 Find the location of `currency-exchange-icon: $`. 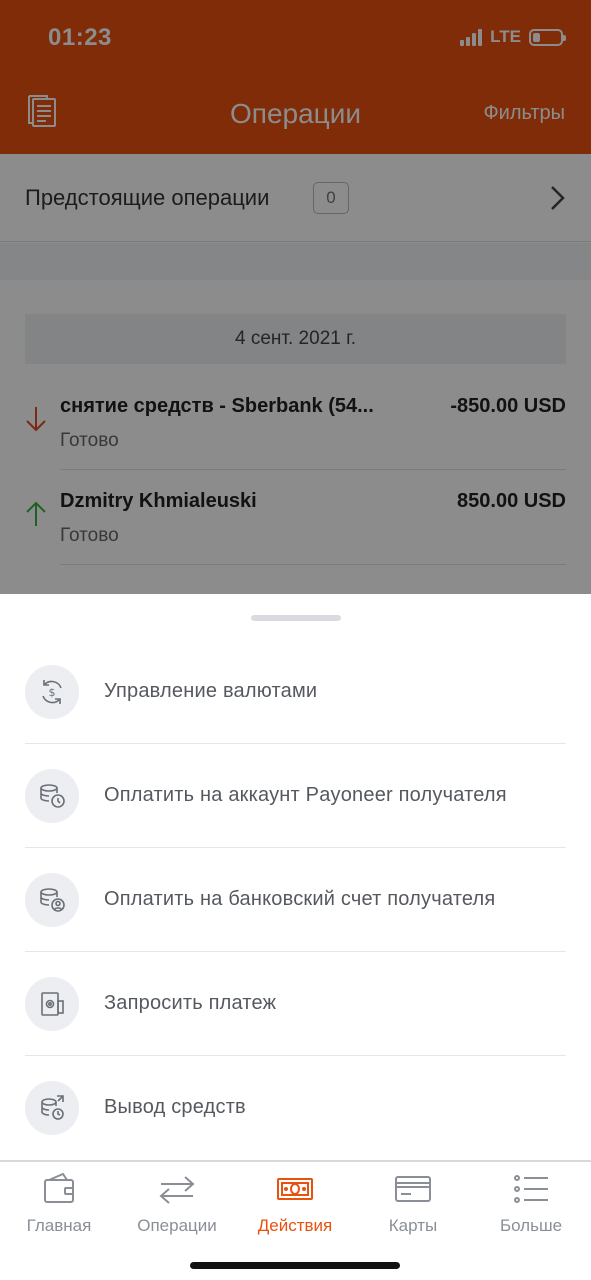

currency-exchange-icon: $ is located at coordinates (52, 692).